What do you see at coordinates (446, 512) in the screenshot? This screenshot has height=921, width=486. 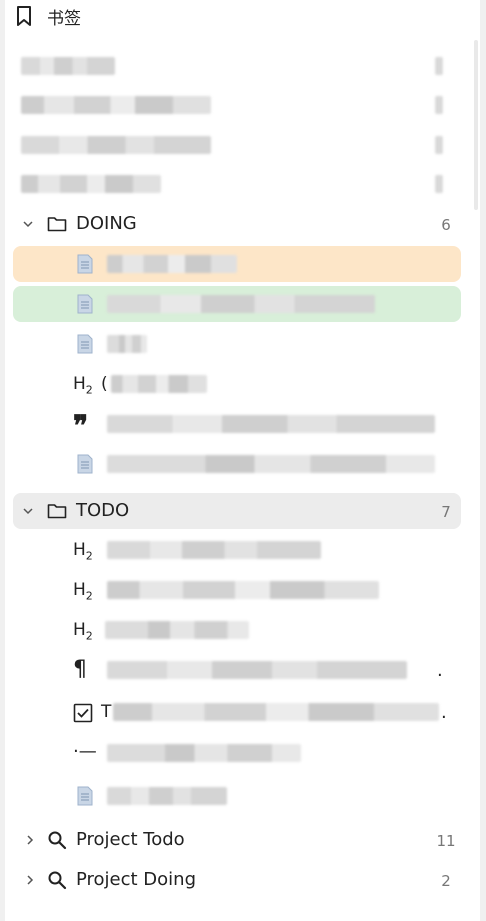 I see `group-count: 7` at bounding box center [446, 512].